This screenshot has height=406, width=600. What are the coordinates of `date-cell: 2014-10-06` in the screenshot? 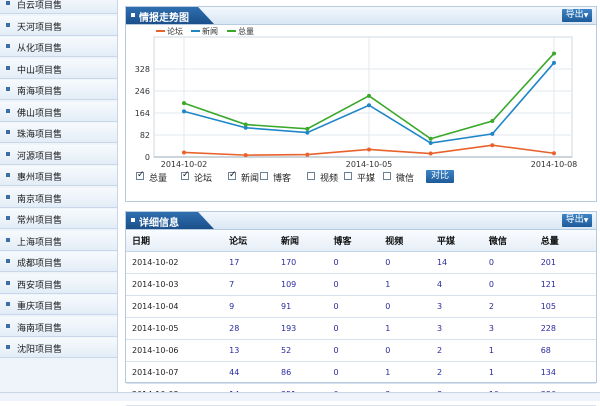 It's located at (175, 350).